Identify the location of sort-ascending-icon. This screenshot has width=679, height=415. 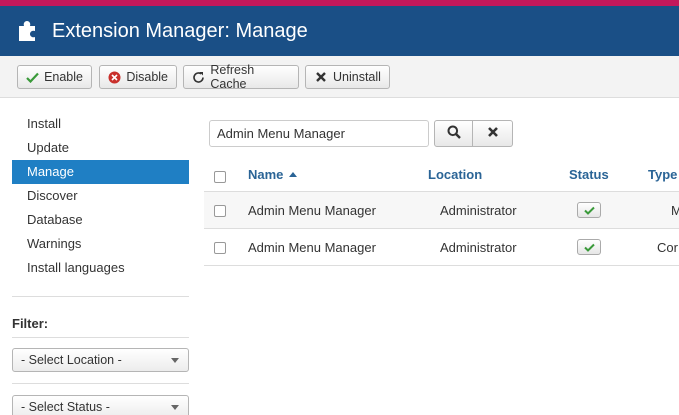
(293, 174).